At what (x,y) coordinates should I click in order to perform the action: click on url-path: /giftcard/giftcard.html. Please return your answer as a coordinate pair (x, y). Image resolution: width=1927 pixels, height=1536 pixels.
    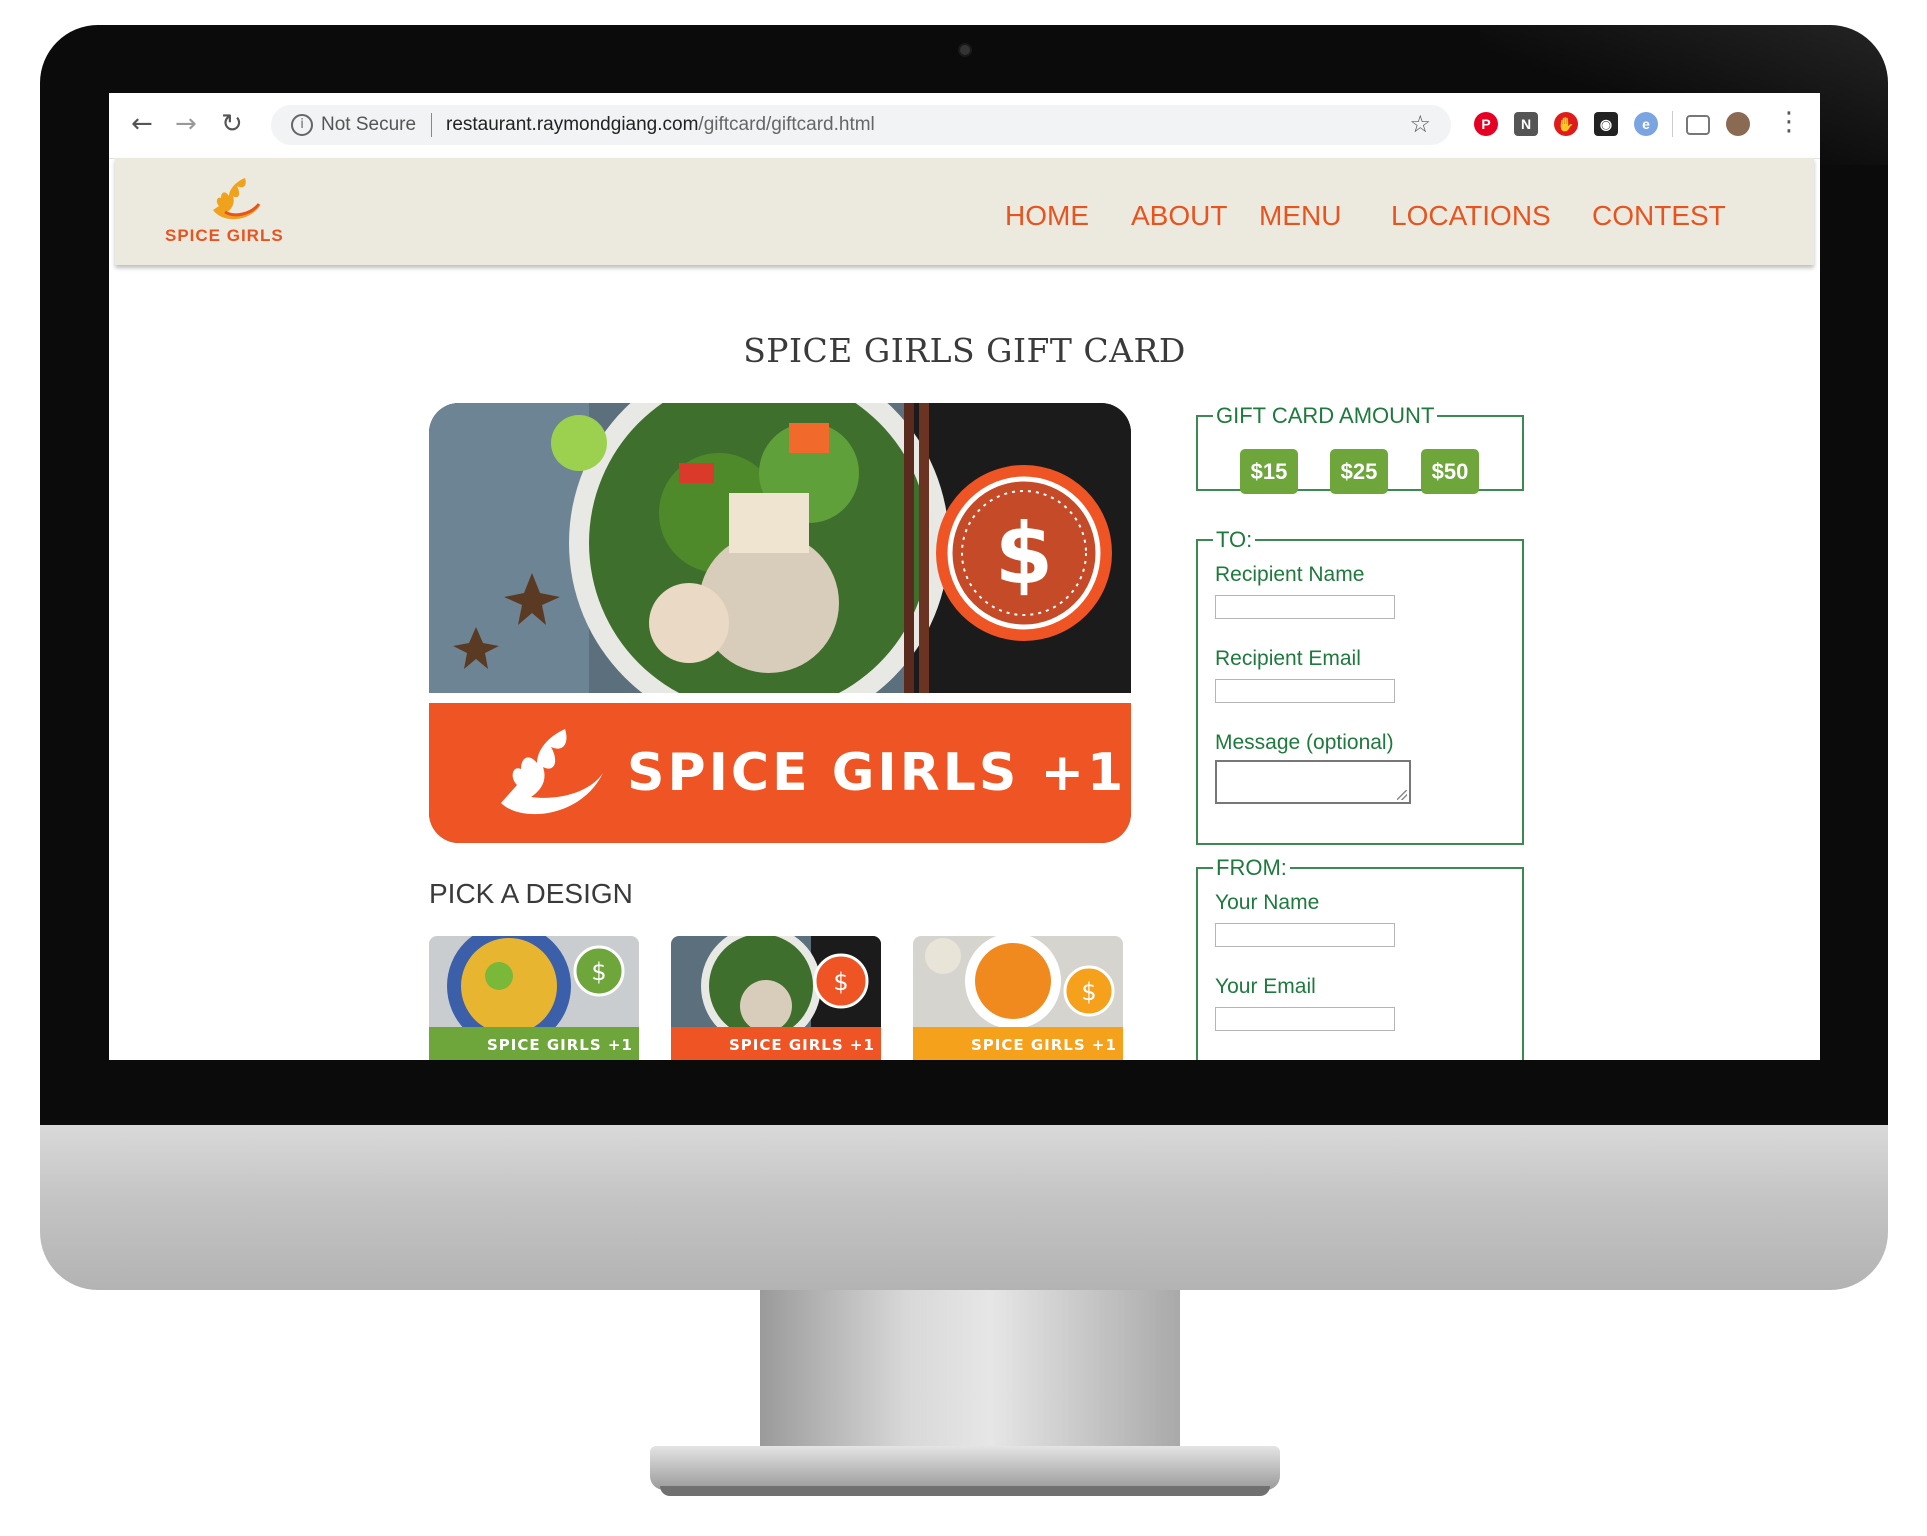
    Looking at the image, I should click on (786, 124).